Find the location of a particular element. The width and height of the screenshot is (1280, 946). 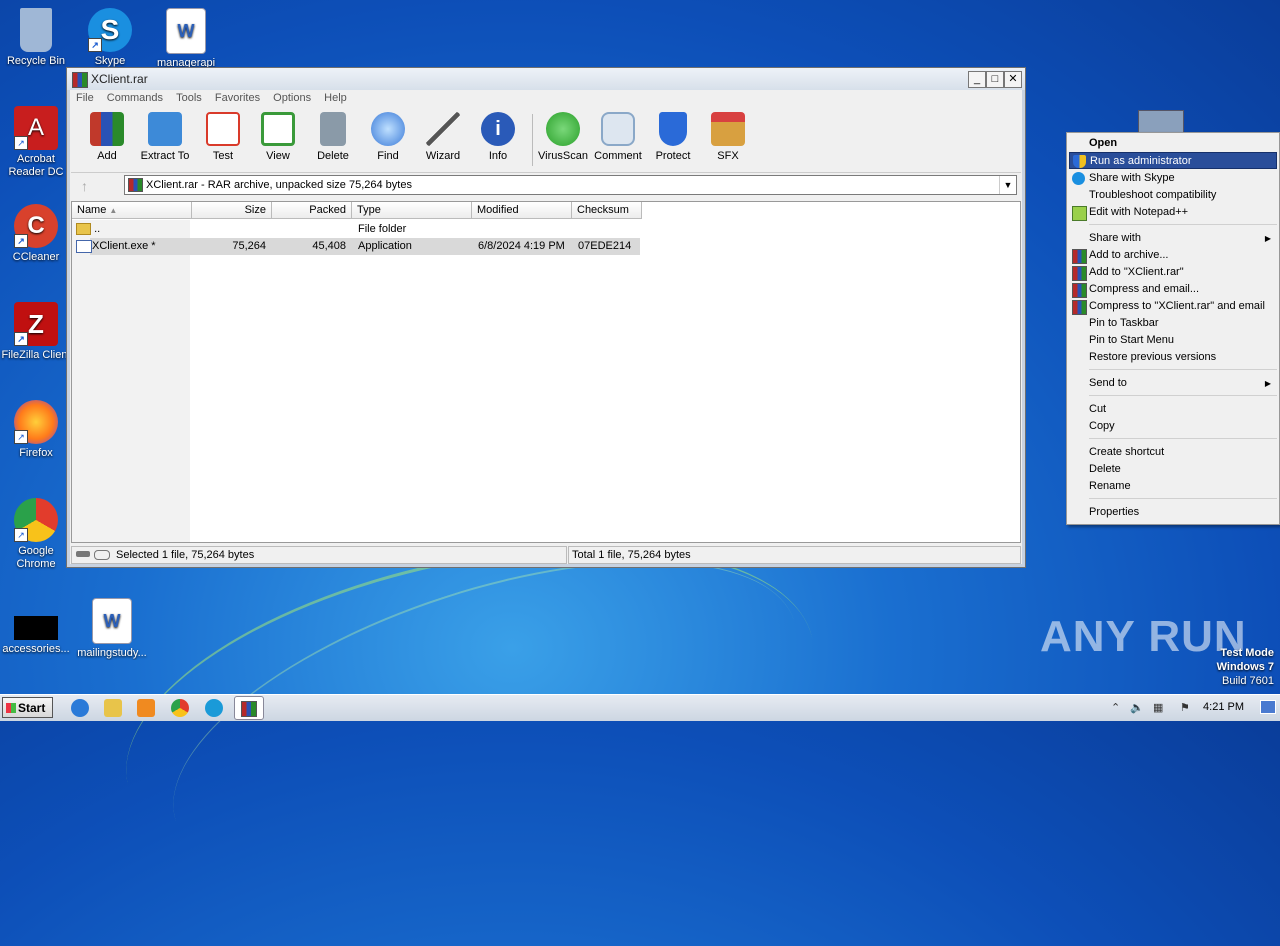

menu-item-share-with: Share with ▶ is located at coordinates (1173, 238).